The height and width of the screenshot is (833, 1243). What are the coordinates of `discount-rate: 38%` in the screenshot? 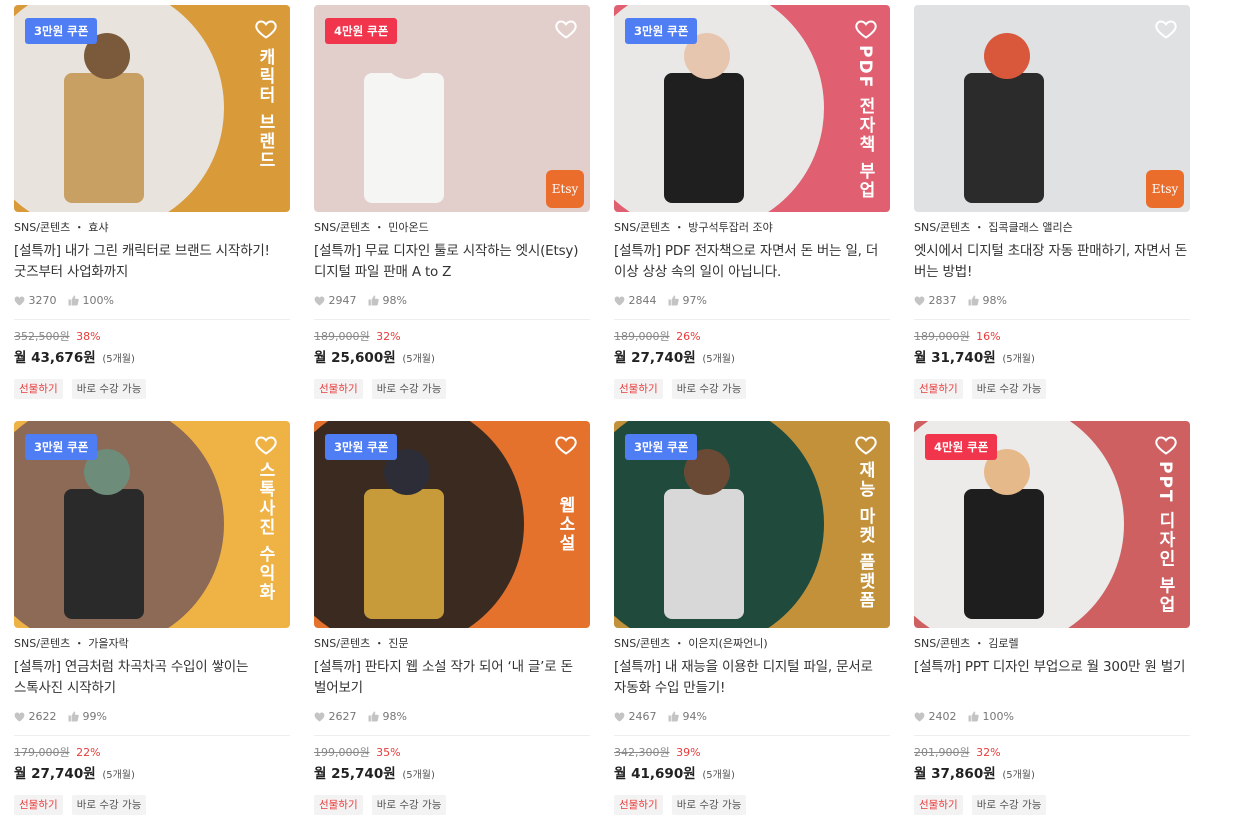 It's located at (88, 336).